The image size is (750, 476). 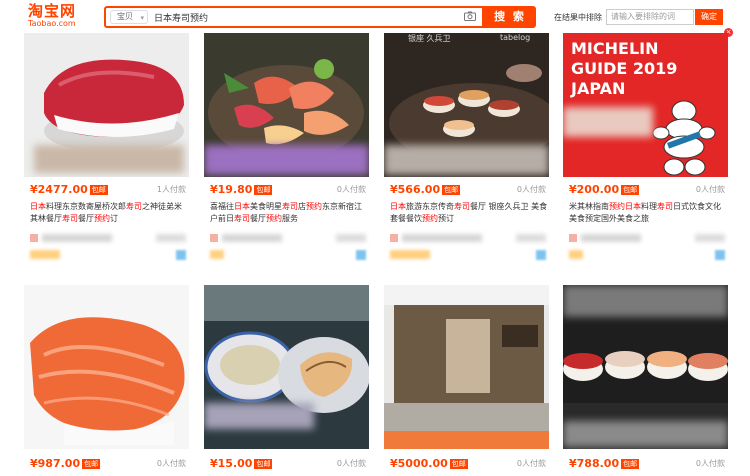 I want to click on product-card: ¥788.00 包邮 0人付款, so click(x=645, y=380).